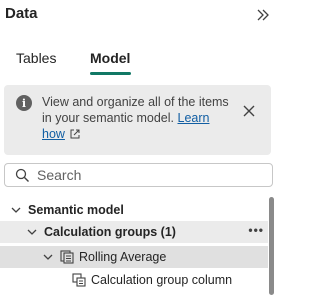  I want to click on tree-item-rolling-average: Rolling Average, so click(134, 257).